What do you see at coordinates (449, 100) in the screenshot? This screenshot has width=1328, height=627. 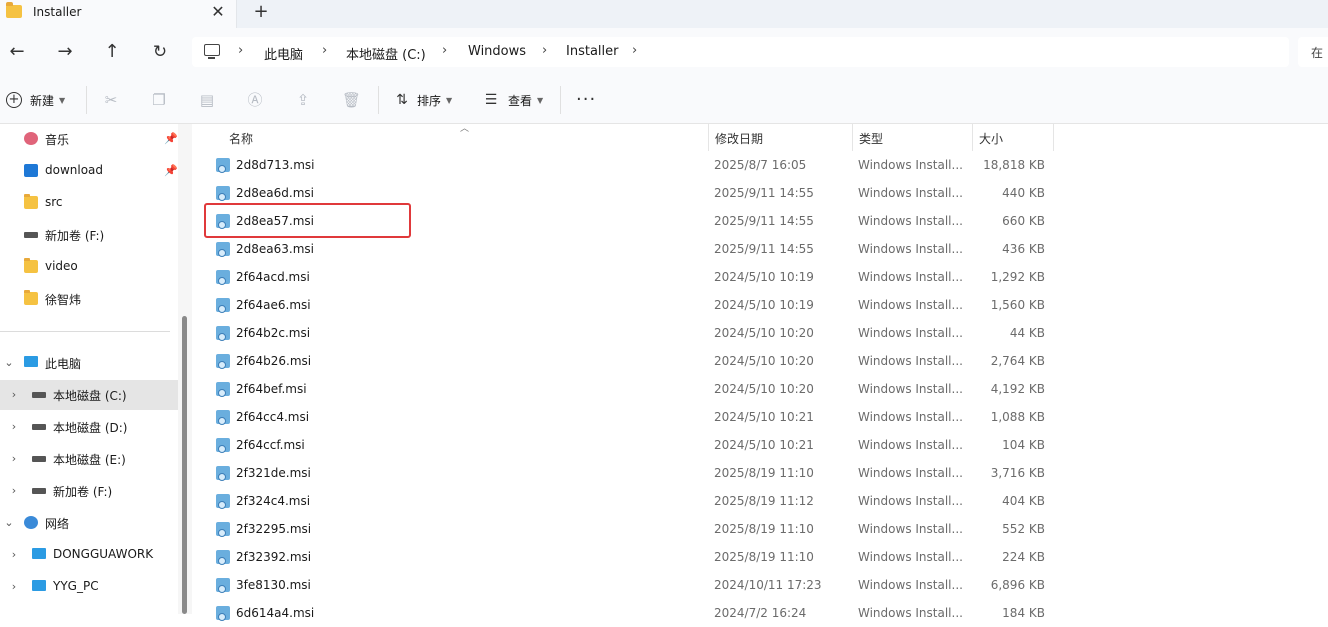 I see `chevron-down-icon: ▼` at bounding box center [449, 100].